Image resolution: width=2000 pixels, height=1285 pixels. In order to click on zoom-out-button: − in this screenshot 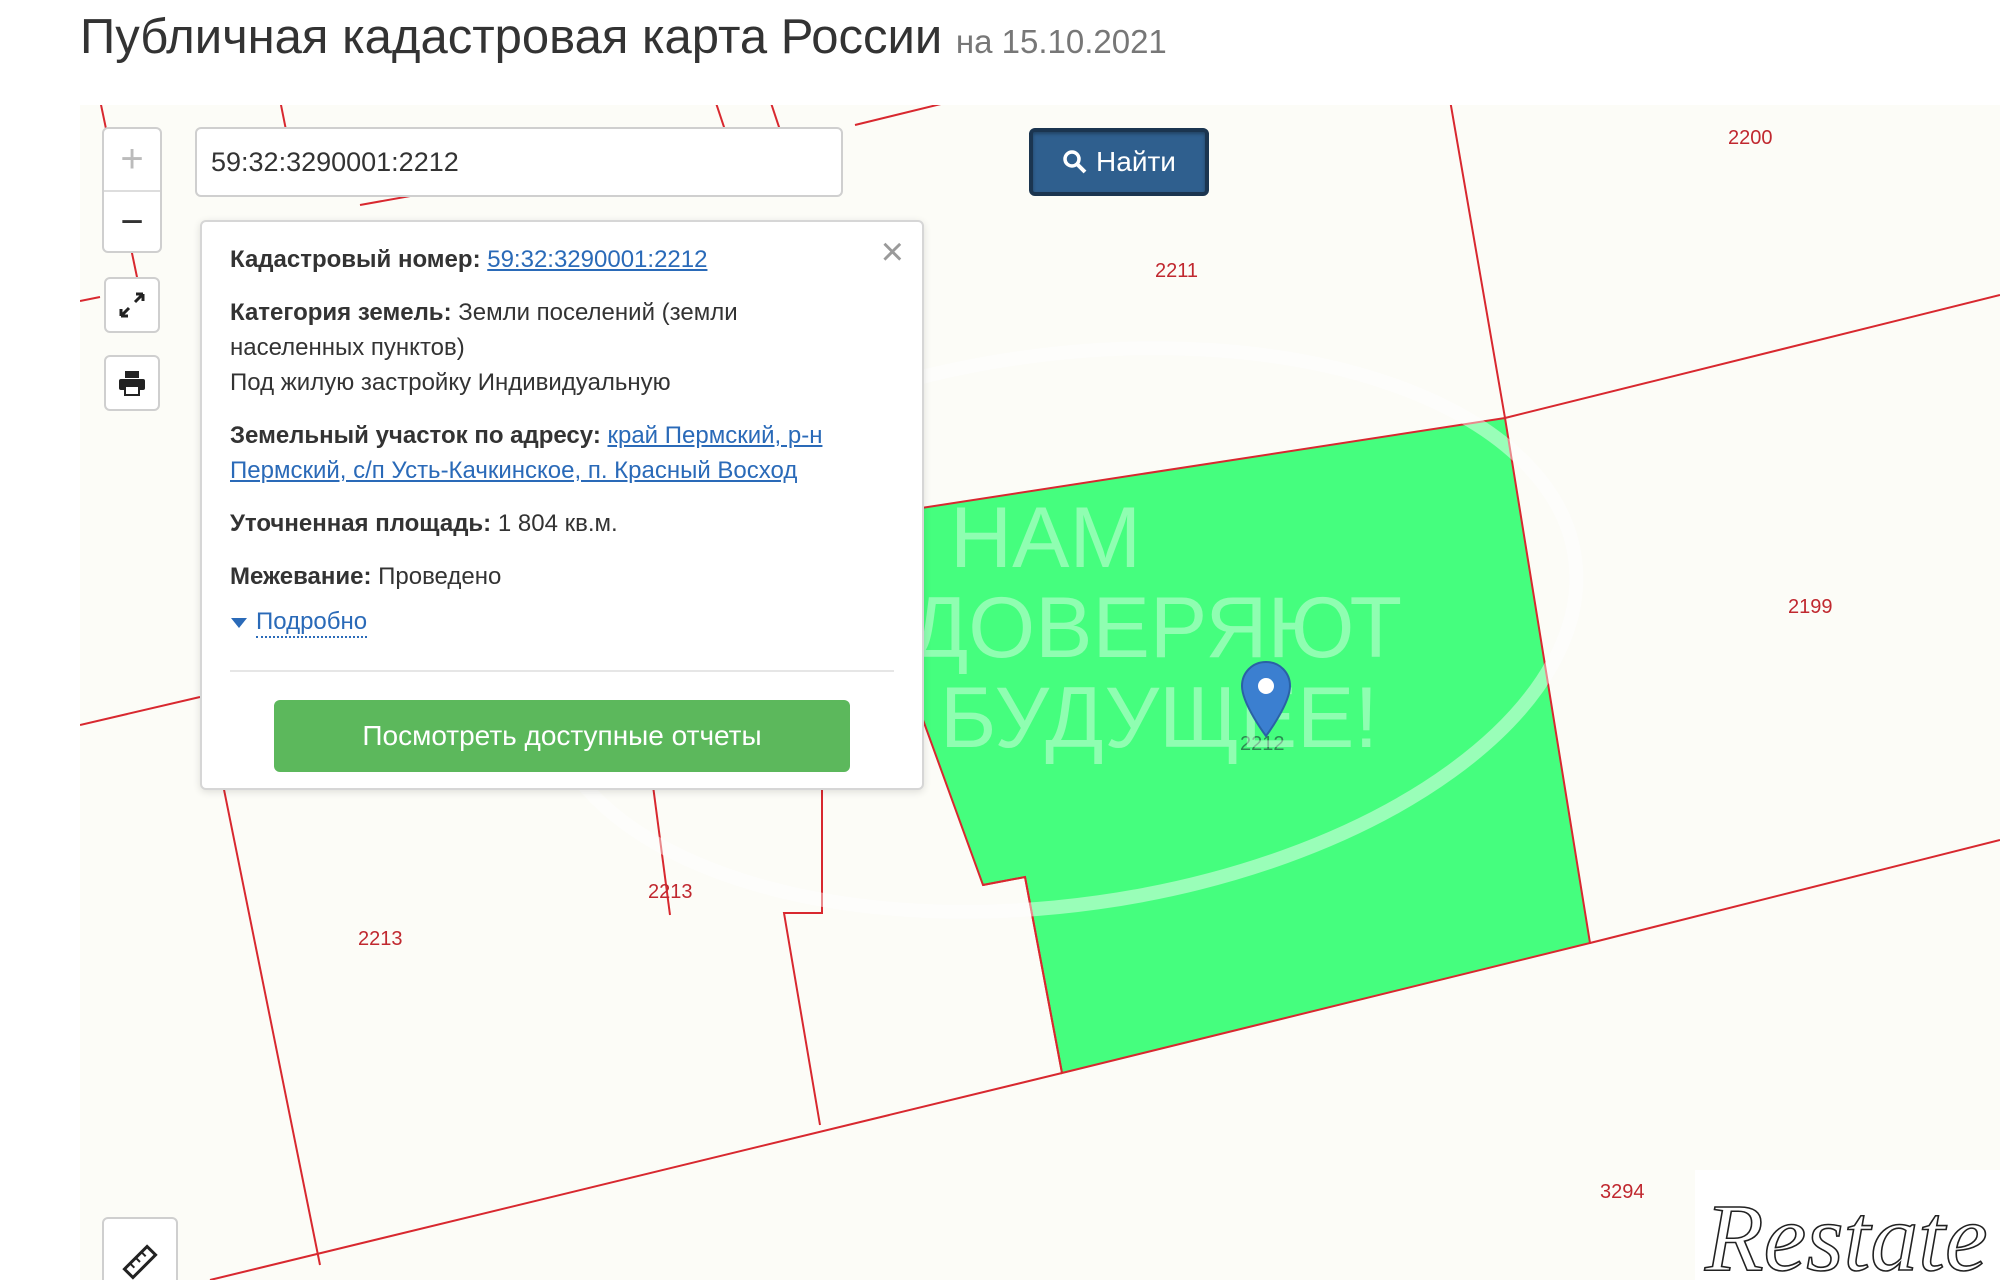, I will do `click(132, 221)`.